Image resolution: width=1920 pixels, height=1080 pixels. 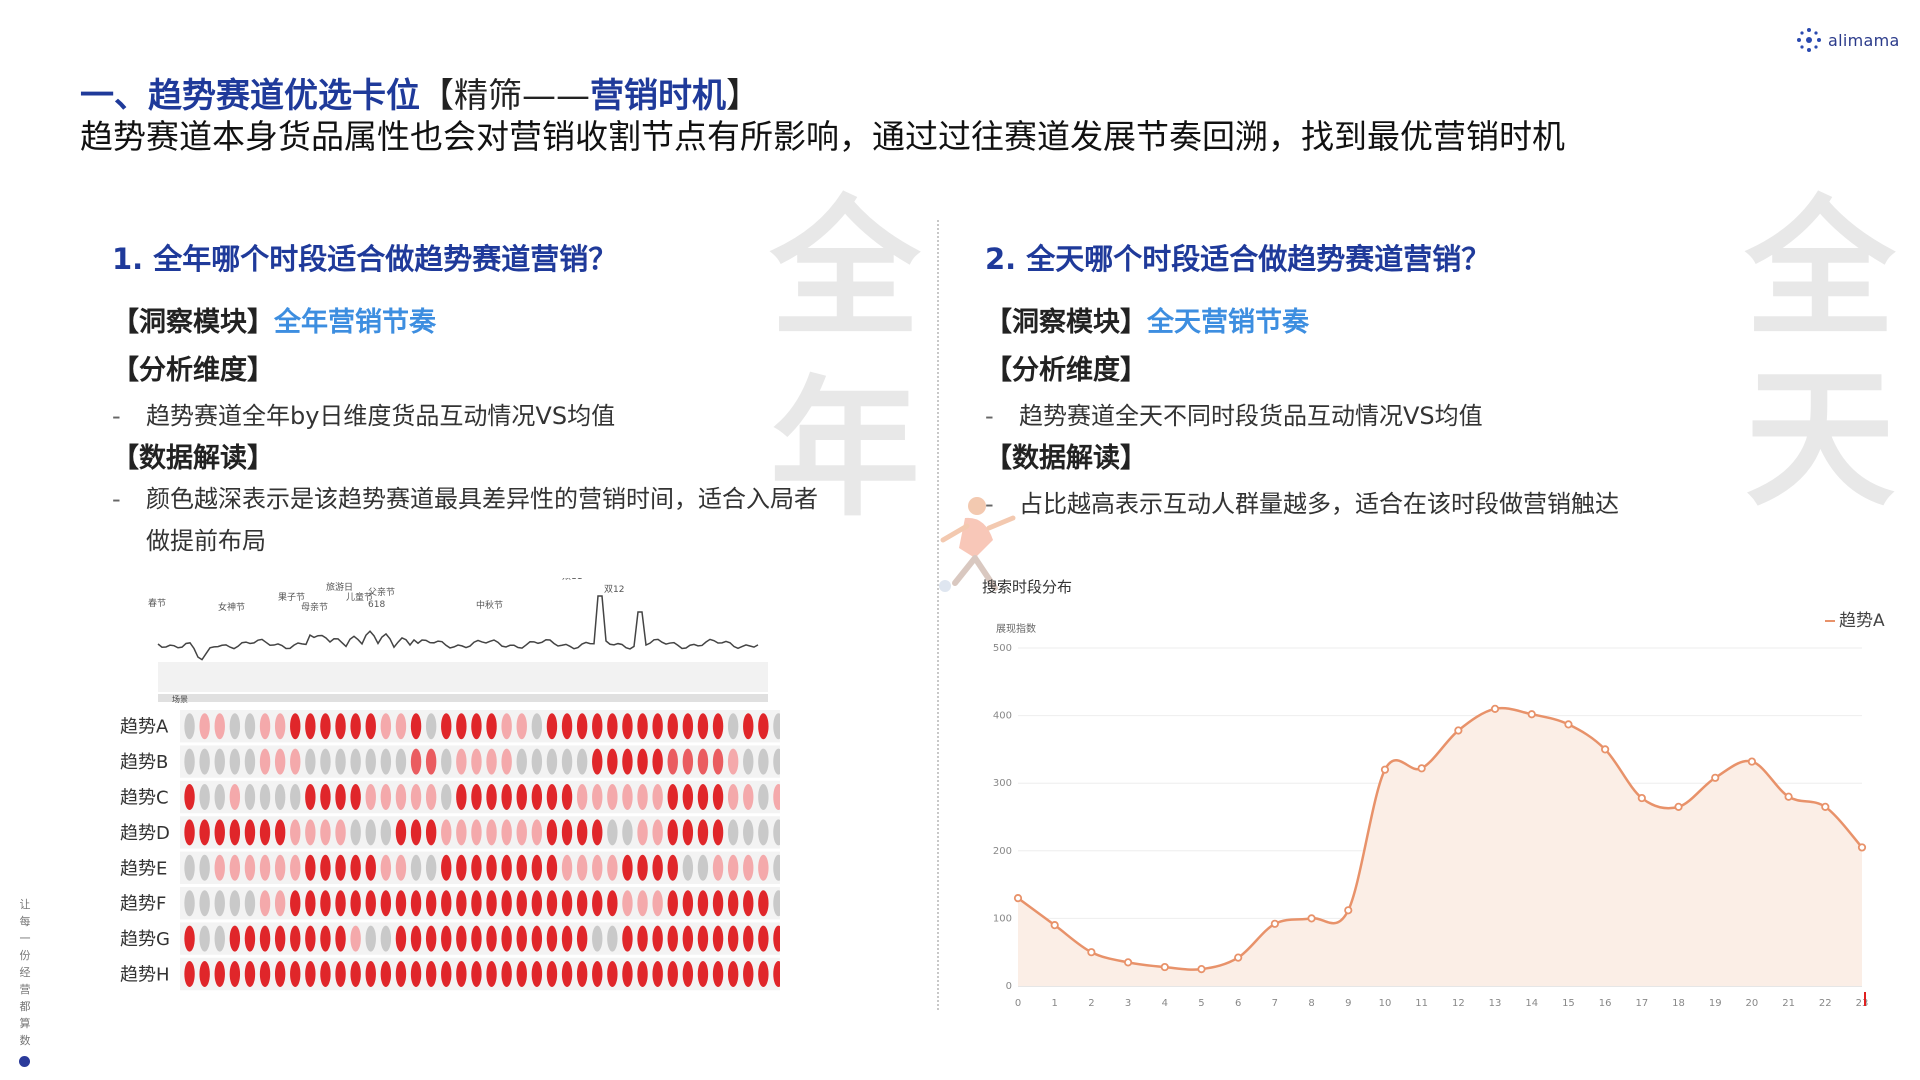 What do you see at coordinates (1715, 1003) in the screenshot?
I see `x-tick-label: 19` at bounding box center [1715, 1003].